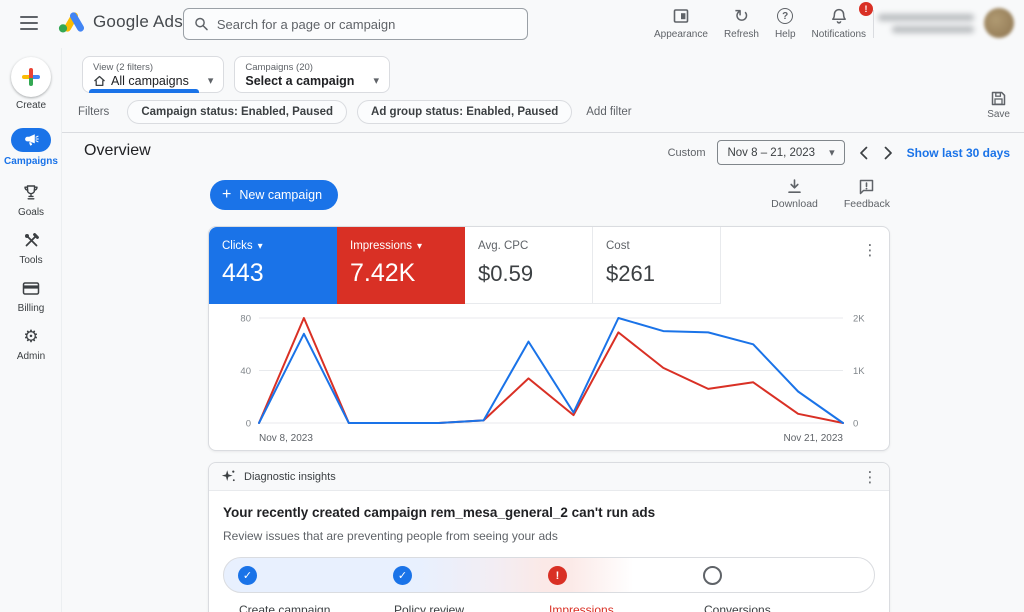  I want to click on save-button: Save, so click(998, 105).